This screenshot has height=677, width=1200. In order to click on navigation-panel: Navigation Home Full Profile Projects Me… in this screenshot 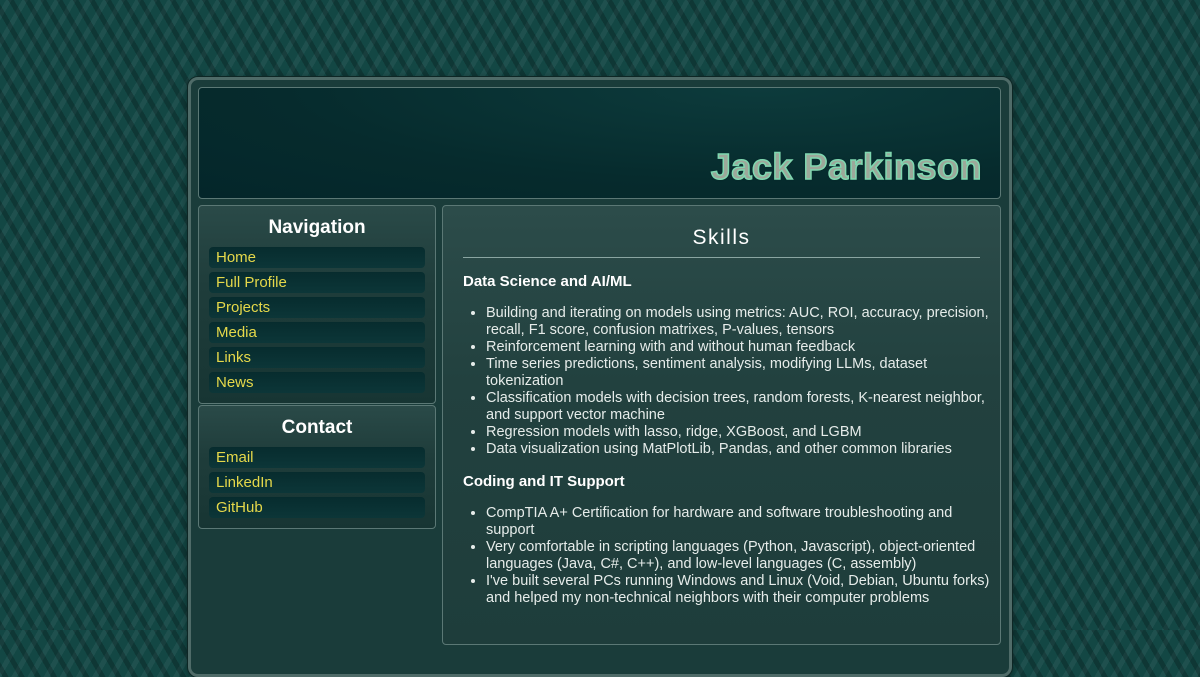, I will do `click(317, 304)`.